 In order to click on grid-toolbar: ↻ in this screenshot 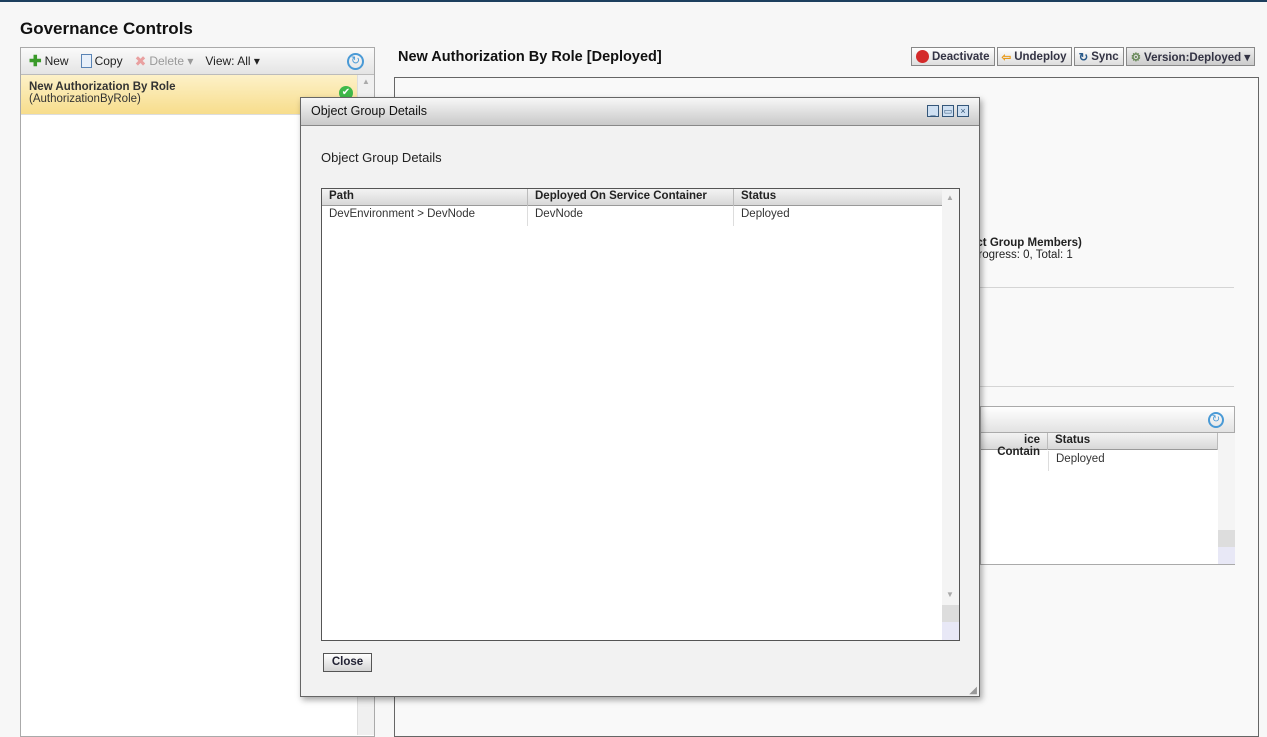, I will do `click(1107, 420)`.